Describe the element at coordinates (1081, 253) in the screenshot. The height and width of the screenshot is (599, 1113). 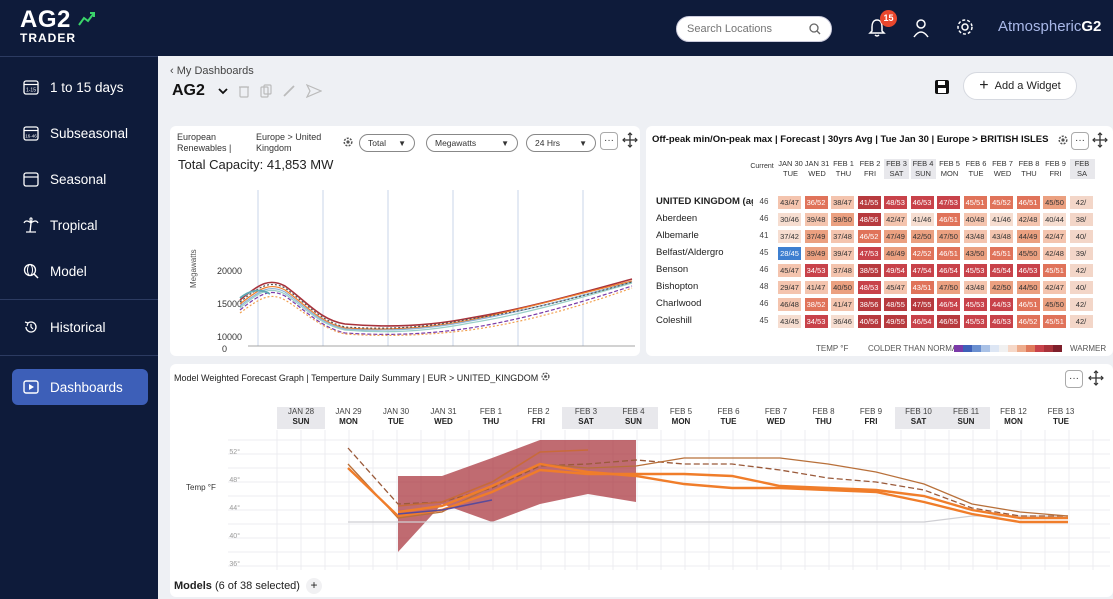
I see `heatmap-cell: 39/` at that location.